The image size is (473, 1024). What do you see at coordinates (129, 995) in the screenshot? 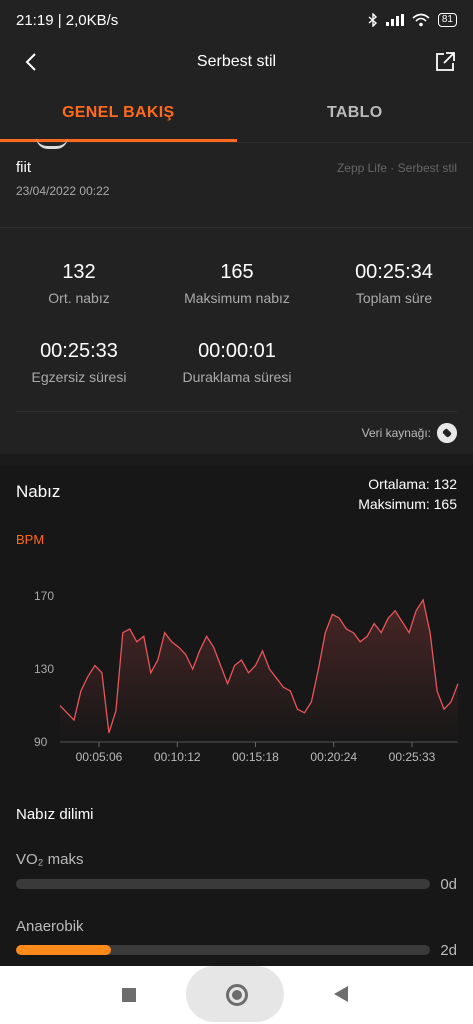
I see `recent-apps-button` at bounding box center [129, 995].